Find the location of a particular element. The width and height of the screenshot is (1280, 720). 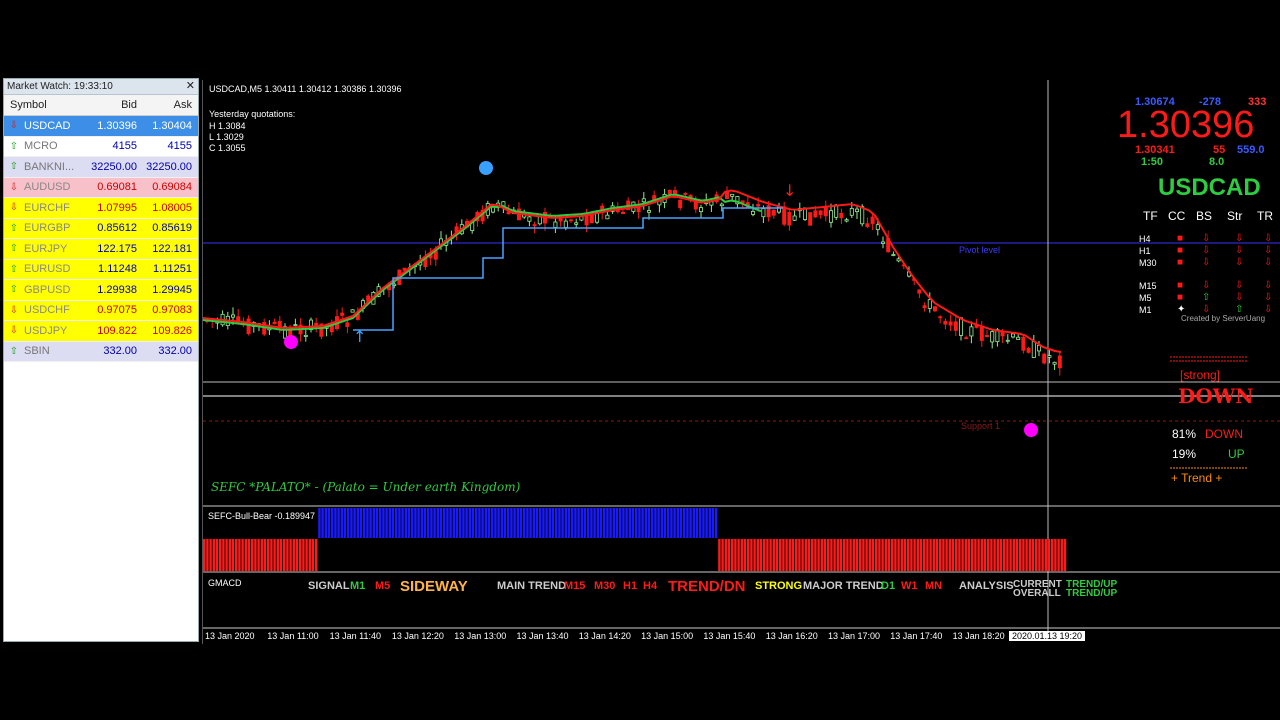

support-label: Support 1 is located at coordinates (981, 426).